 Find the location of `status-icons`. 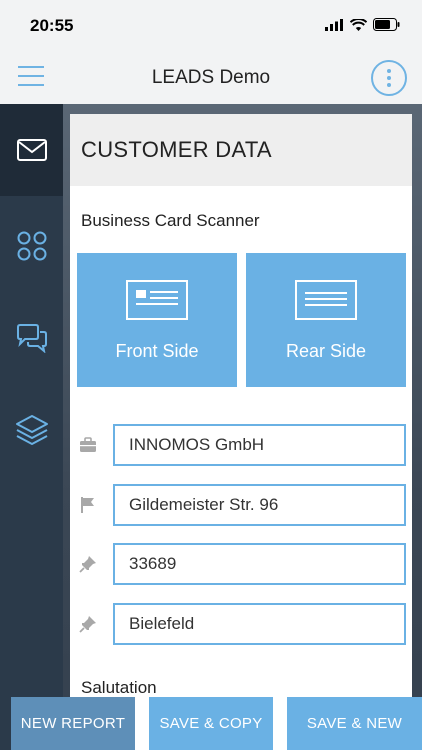

status-icons is located at coordinates (362, 24).